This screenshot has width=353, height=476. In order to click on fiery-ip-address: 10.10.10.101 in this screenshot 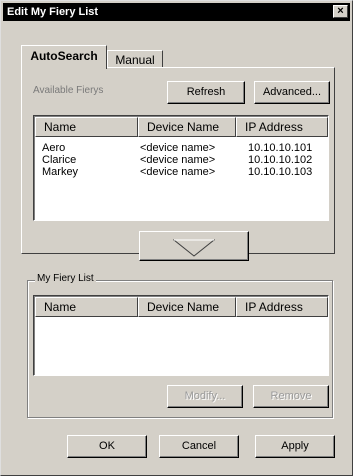, I will do `click(280, 148)`.